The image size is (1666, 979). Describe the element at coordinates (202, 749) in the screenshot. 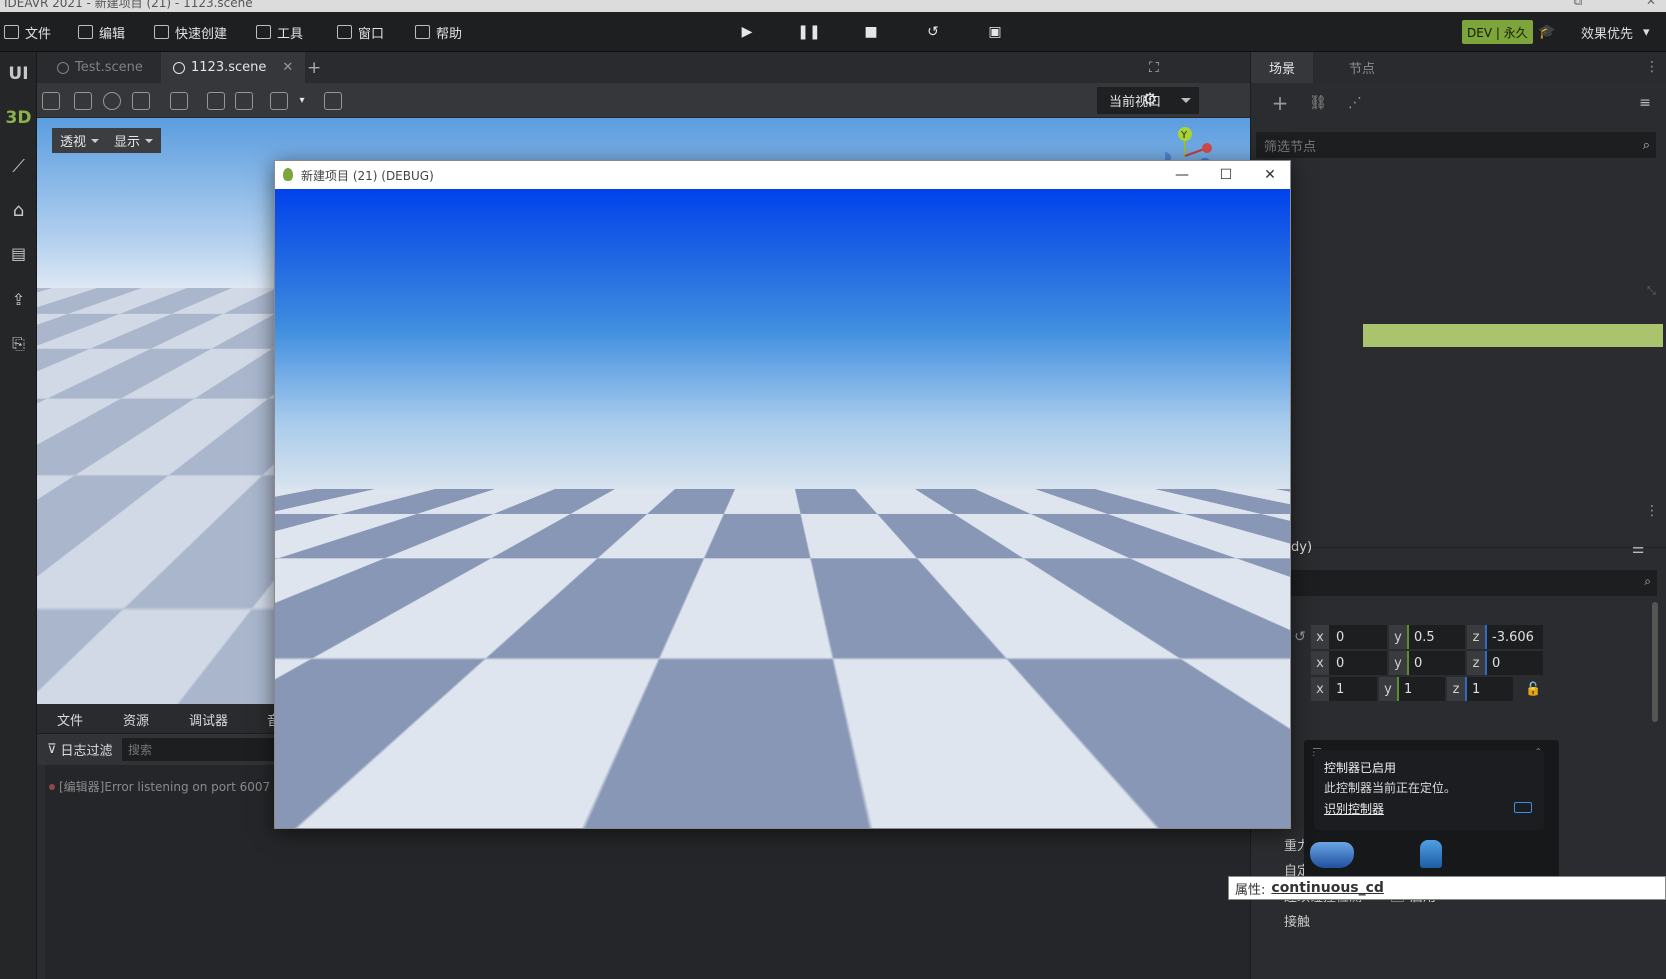

I see `log-search-input` at that location.